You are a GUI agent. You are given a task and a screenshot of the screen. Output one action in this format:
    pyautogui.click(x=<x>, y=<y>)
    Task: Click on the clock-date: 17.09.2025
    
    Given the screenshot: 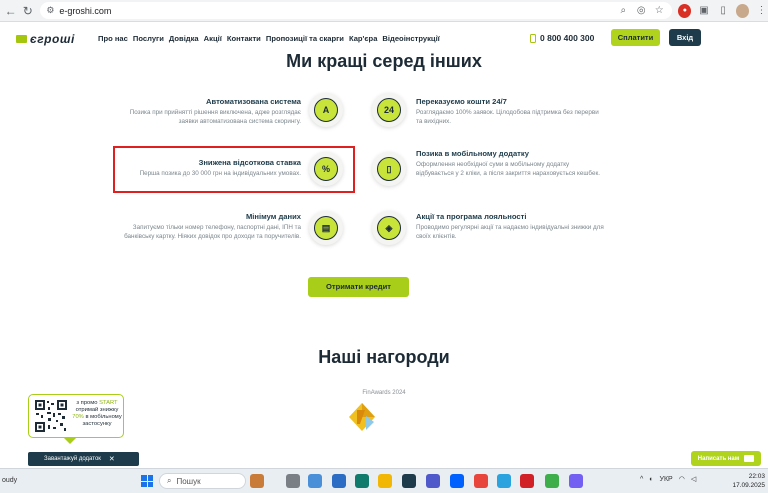 What is the action you would take?
    pyautogui.click(x=748, y=485)
    